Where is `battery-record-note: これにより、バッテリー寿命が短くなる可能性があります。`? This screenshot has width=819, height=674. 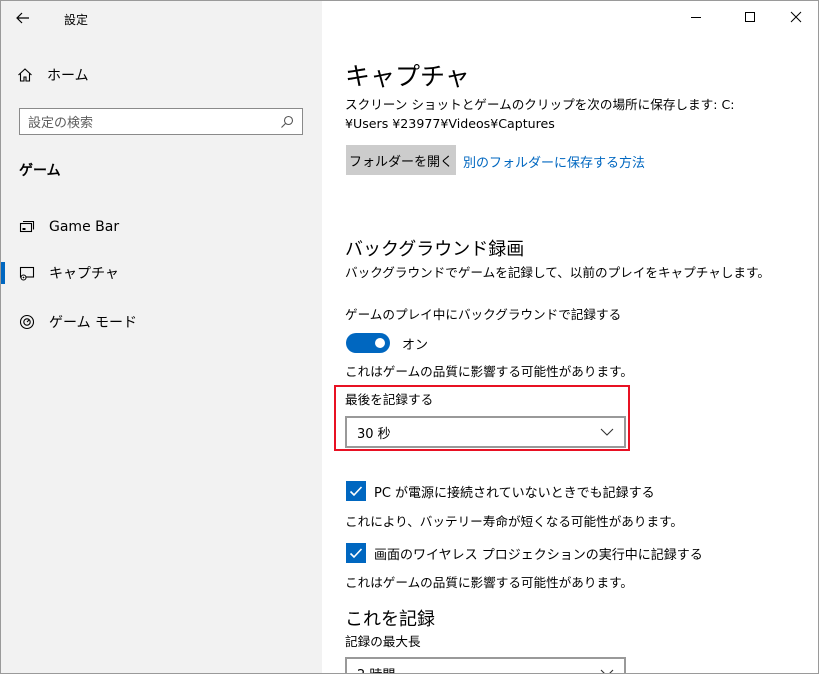
battery-record-note: これにより、バッテリー寿命が短くなる可能性があります。 is located at coordinates (514, 521).